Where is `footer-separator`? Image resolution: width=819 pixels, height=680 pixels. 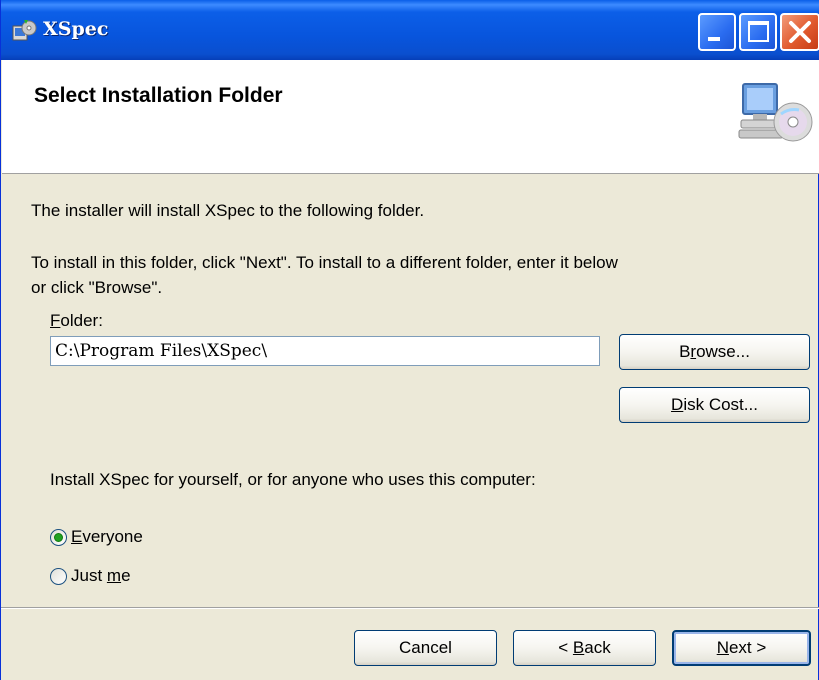 footer-separator is located at coordinates (410, 608).